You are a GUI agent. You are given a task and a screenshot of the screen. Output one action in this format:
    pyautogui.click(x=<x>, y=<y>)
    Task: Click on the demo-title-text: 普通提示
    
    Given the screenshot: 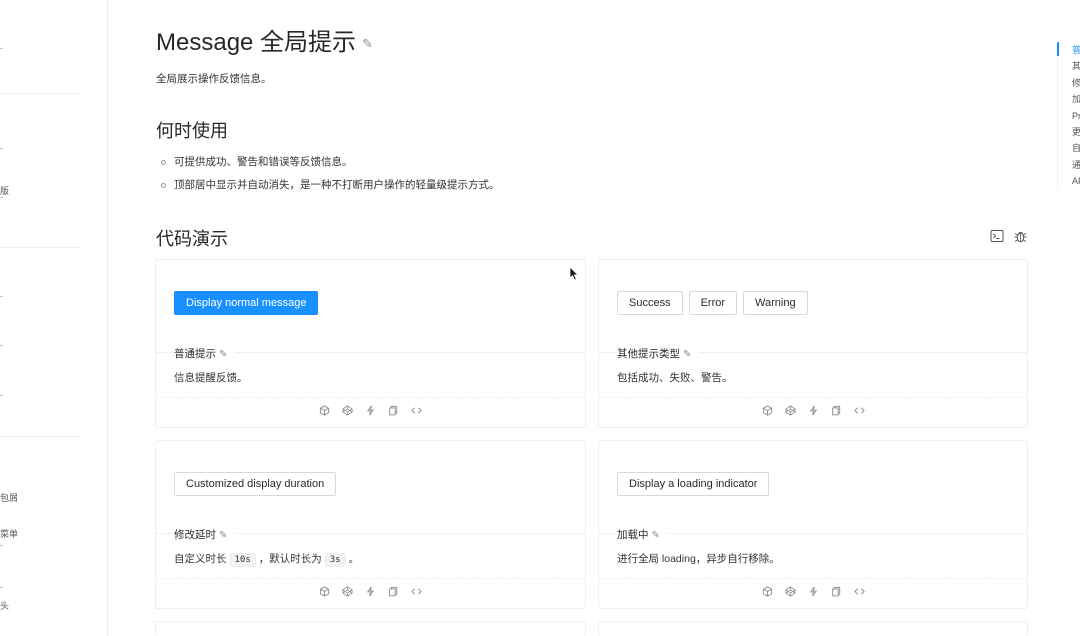 What is the action you would take?
    pyautogui.click(x=195, y=354)
    